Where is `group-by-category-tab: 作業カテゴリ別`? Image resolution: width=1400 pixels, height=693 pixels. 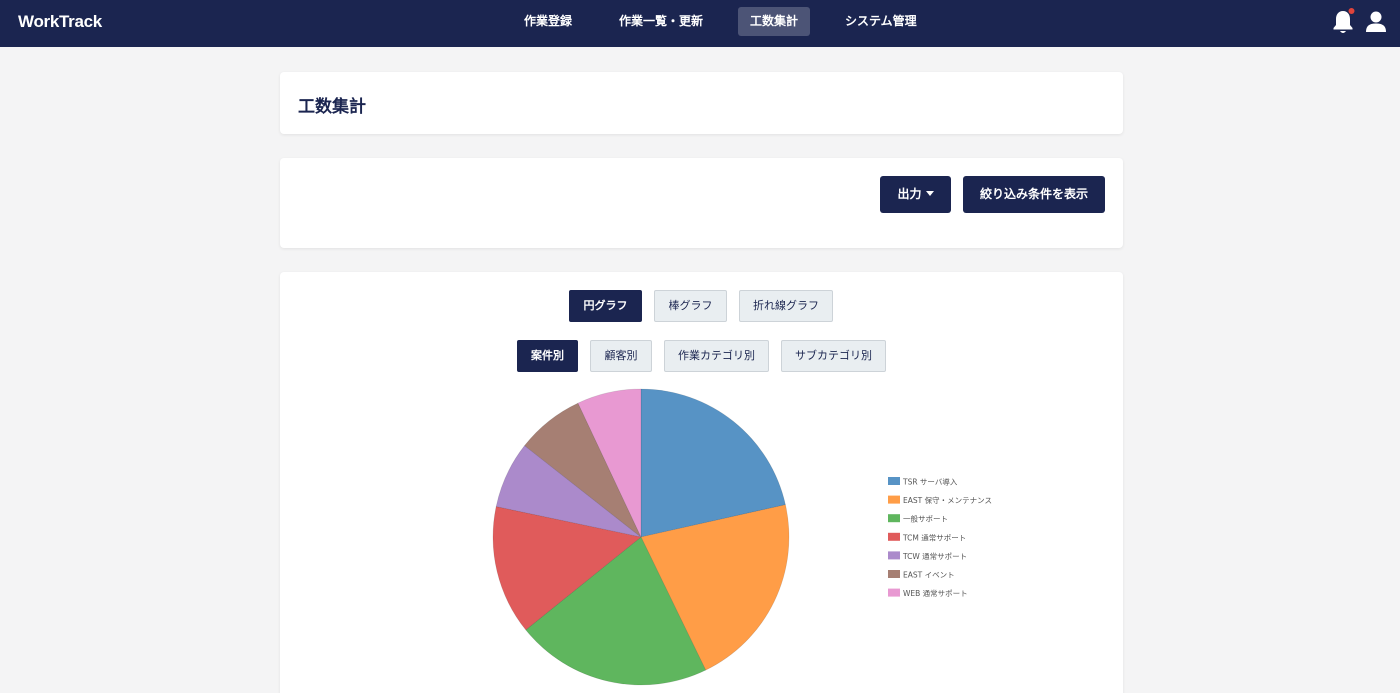 group-by-category-tab: 作業カテゴリ別 is located at coordinates (716, 356).